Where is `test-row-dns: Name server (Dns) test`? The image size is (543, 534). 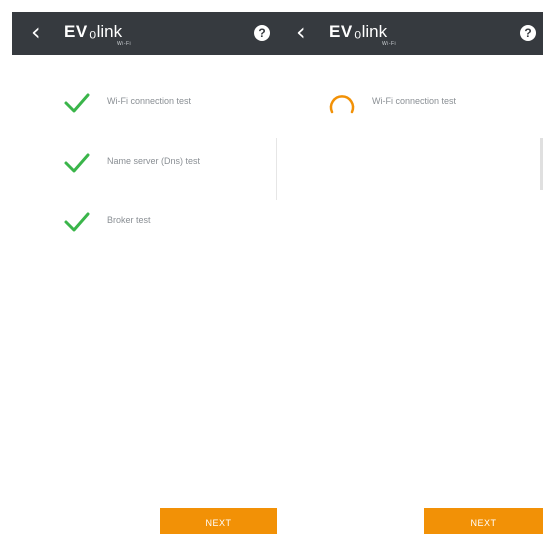
test-row-dns: Name server (Dns) test is located at coordinates (144, 163).